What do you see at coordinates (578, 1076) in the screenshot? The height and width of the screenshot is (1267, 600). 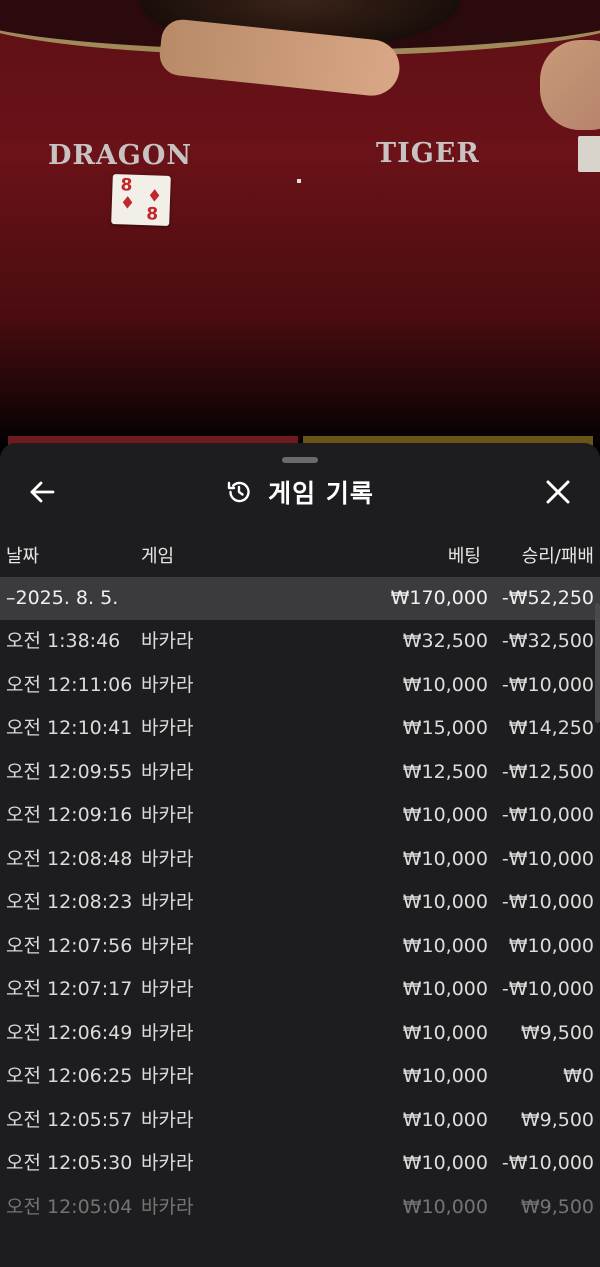 I see `row-result: ₩0` at bounding box center [578, 1076].